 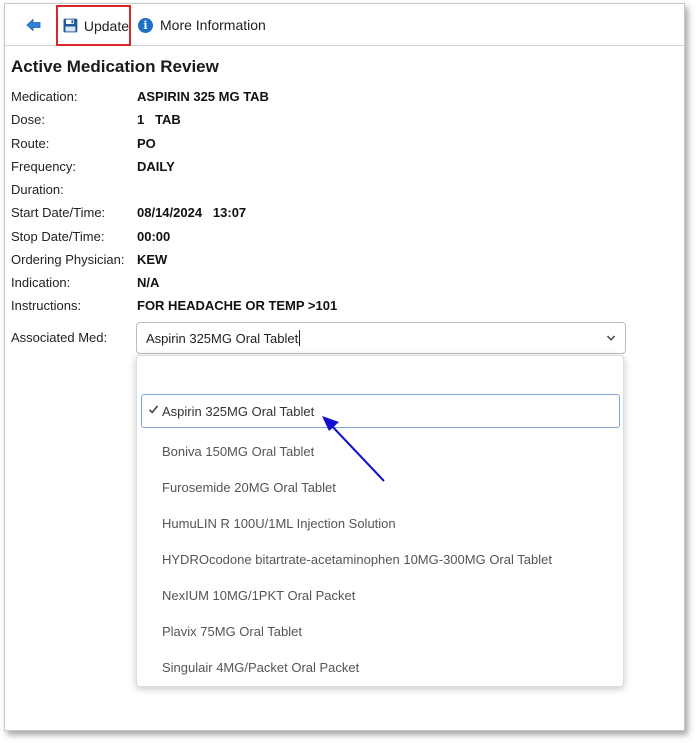 I want to click on option-aspirin: Aspirin 325MG Oral Tablet, so click(x=380, y=411).